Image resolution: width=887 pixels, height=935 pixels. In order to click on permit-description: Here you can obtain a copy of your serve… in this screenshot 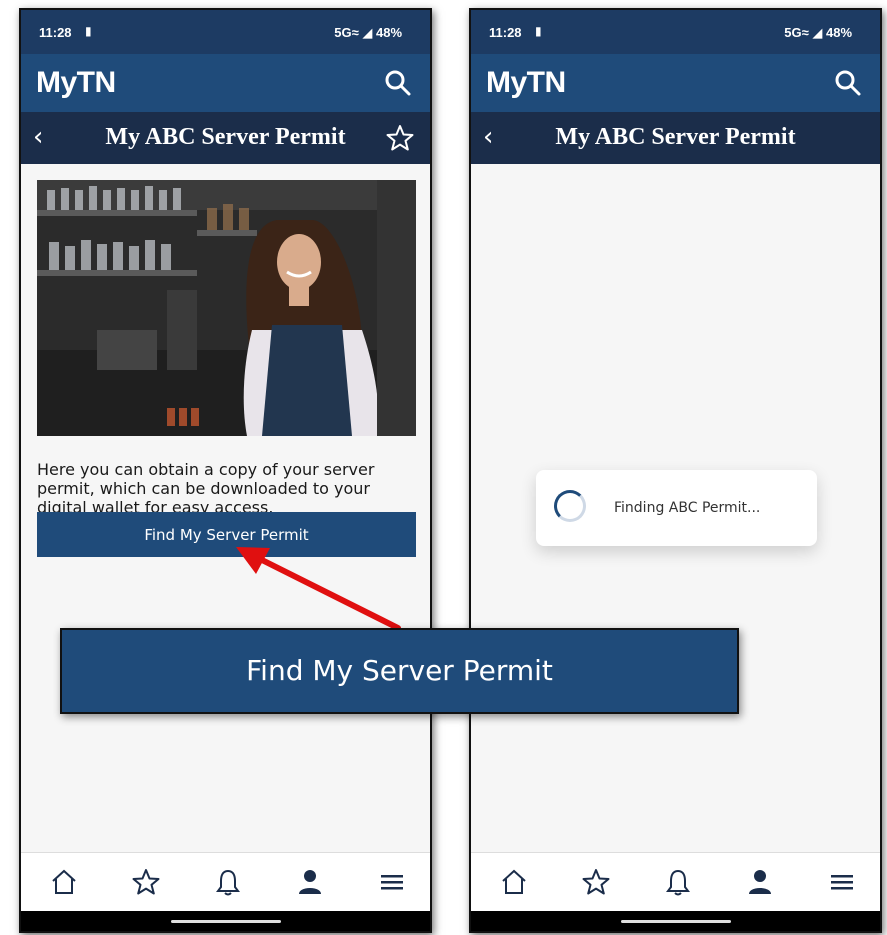, I will do `click(206, 488)`.